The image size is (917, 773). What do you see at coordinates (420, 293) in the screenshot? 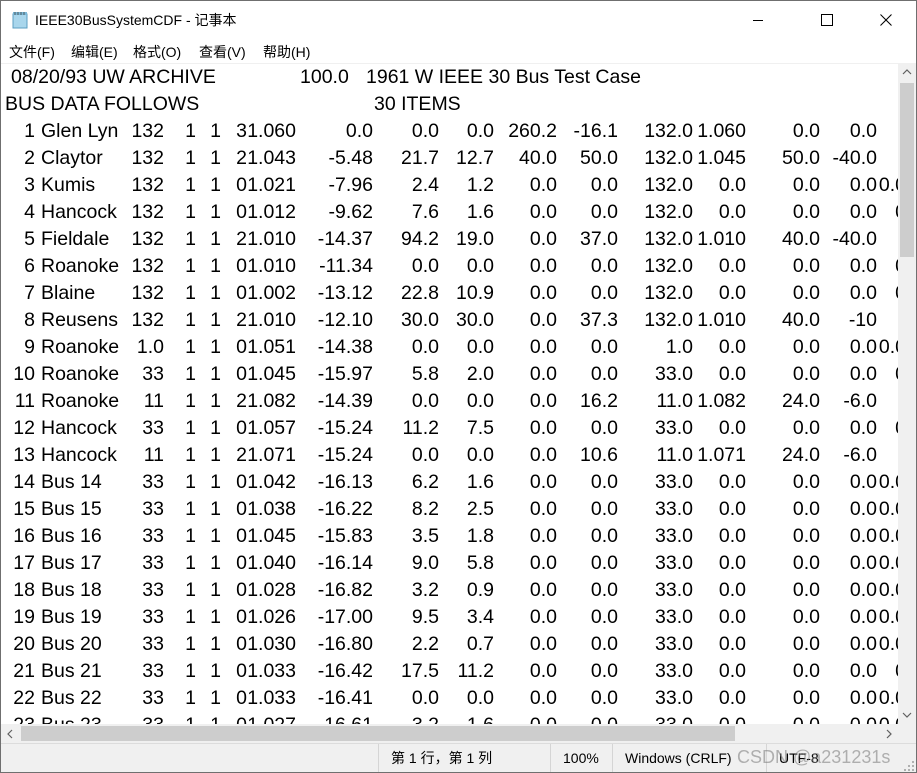
I see `load-mw: 22.8` at bounding box center [420, 293].